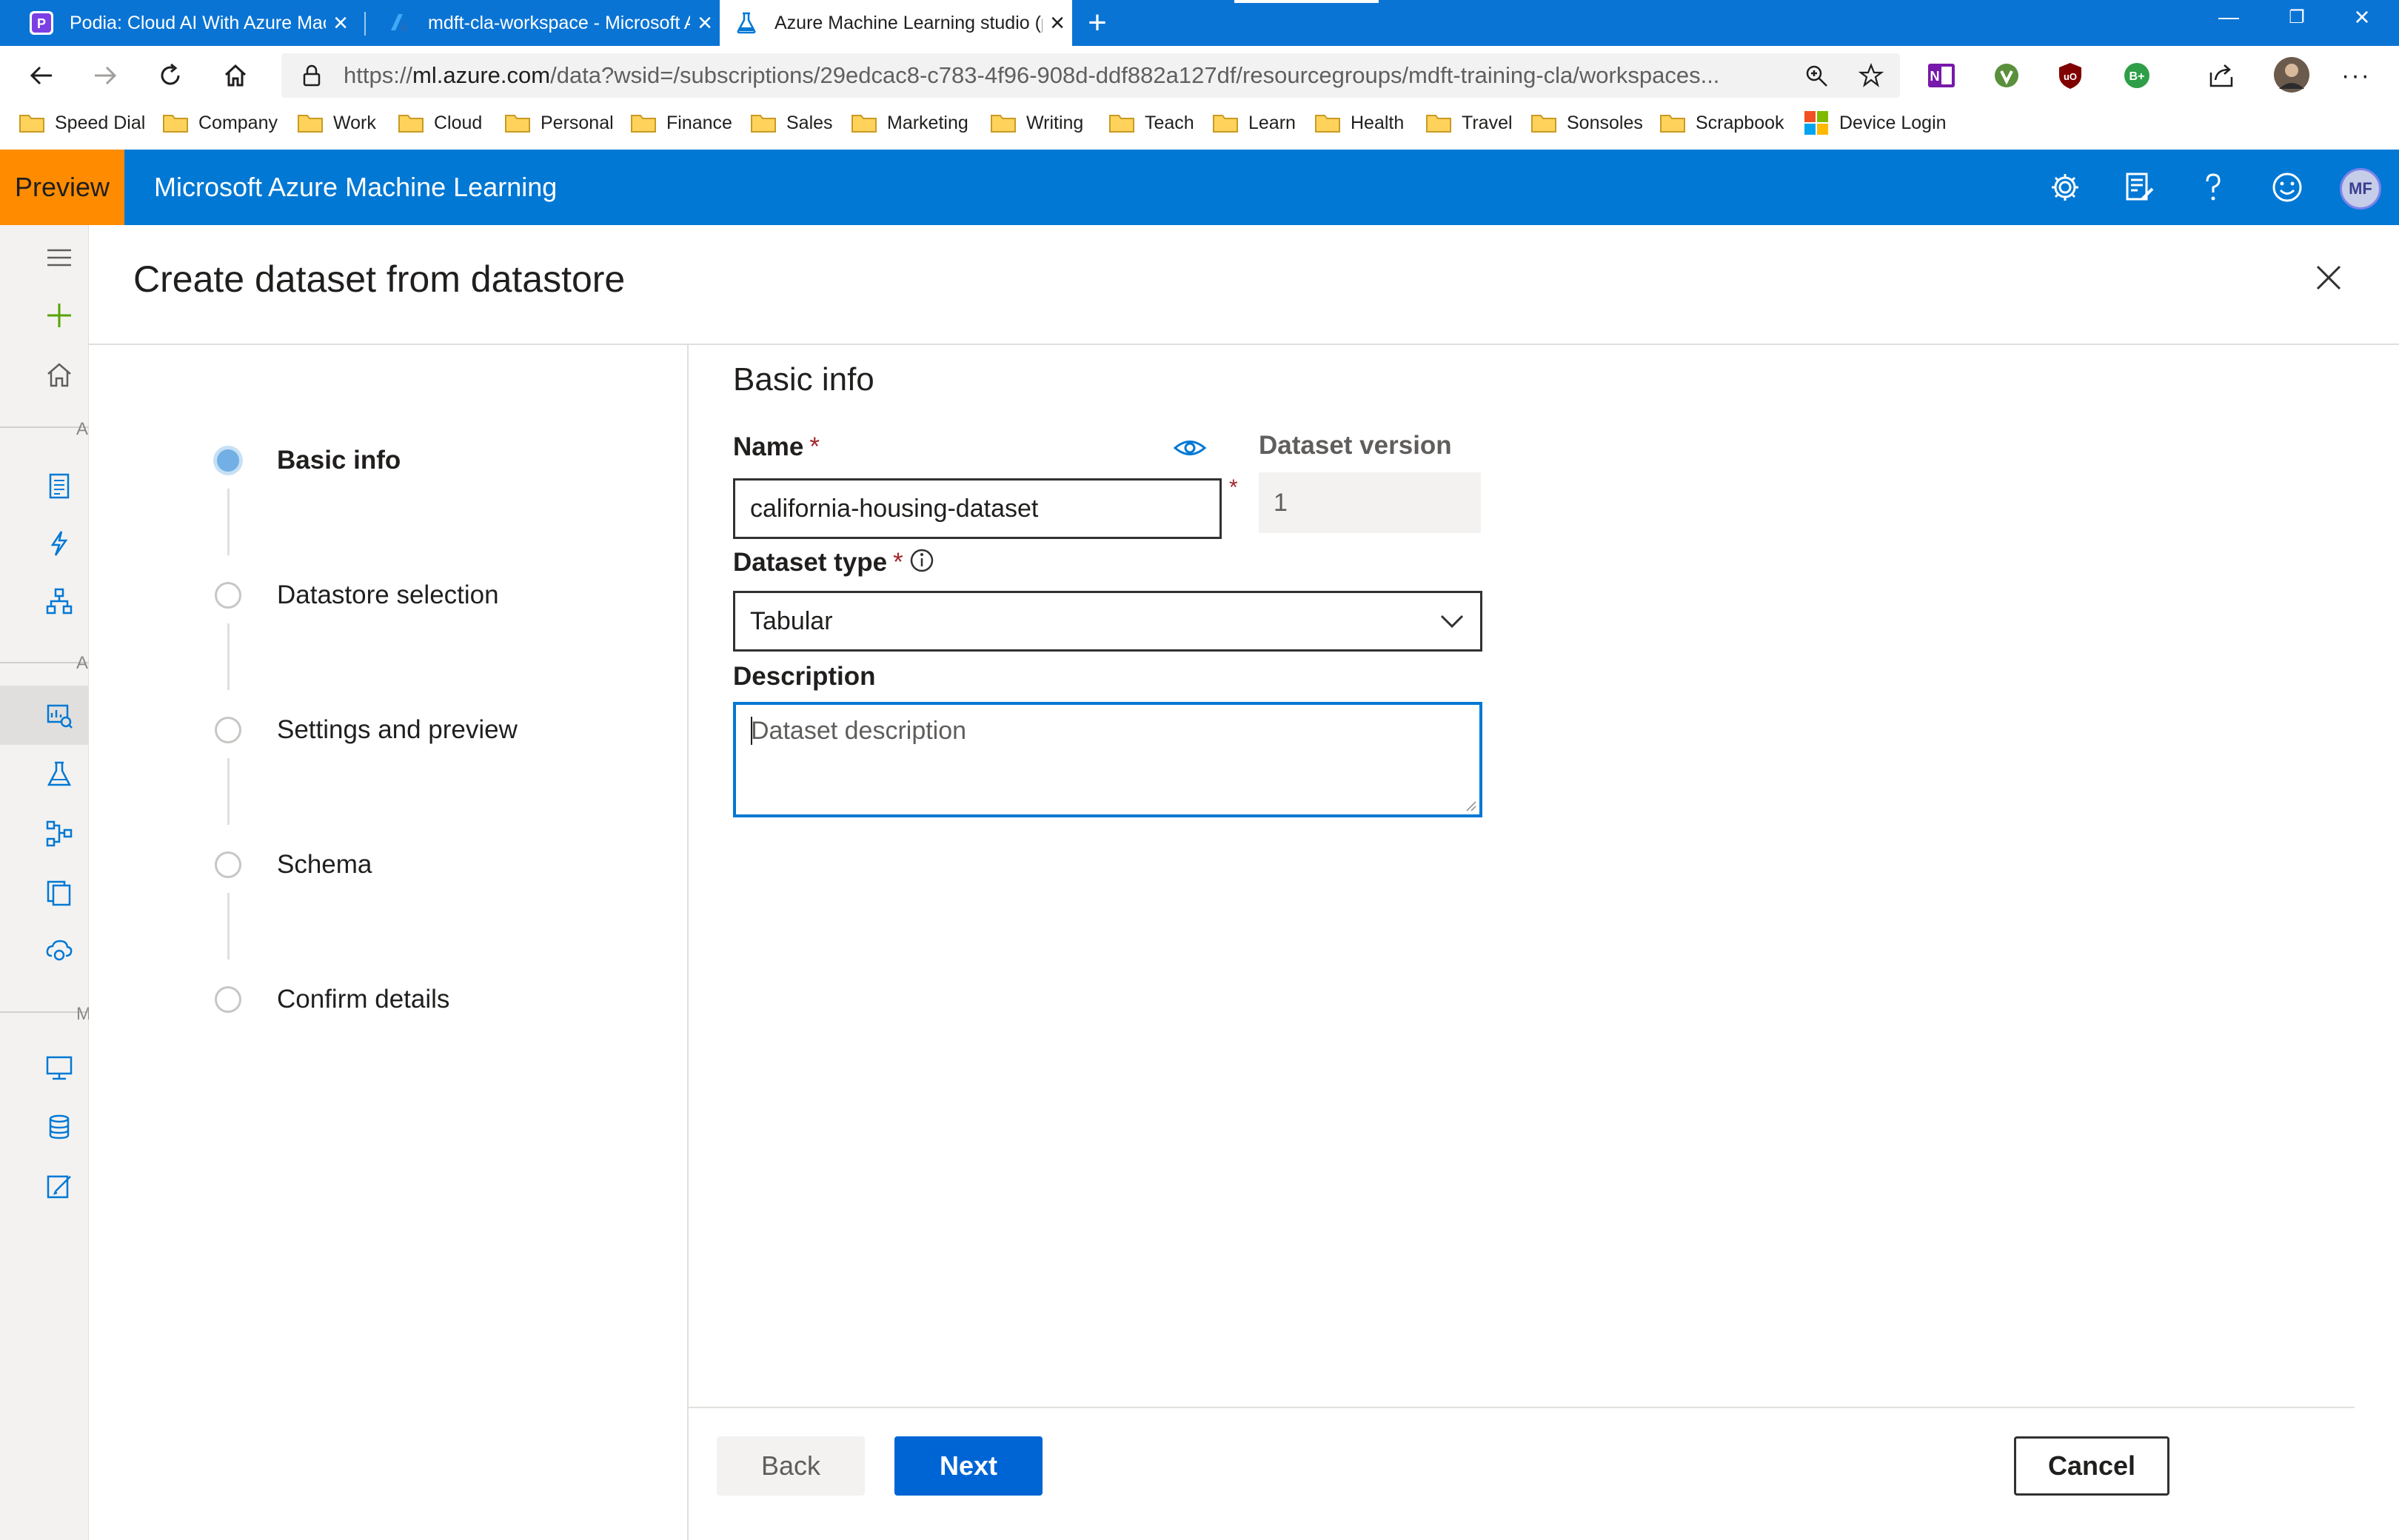  Describe the element at coordinates (59, 893) in the screenshot. I see `models-icon` at that location.